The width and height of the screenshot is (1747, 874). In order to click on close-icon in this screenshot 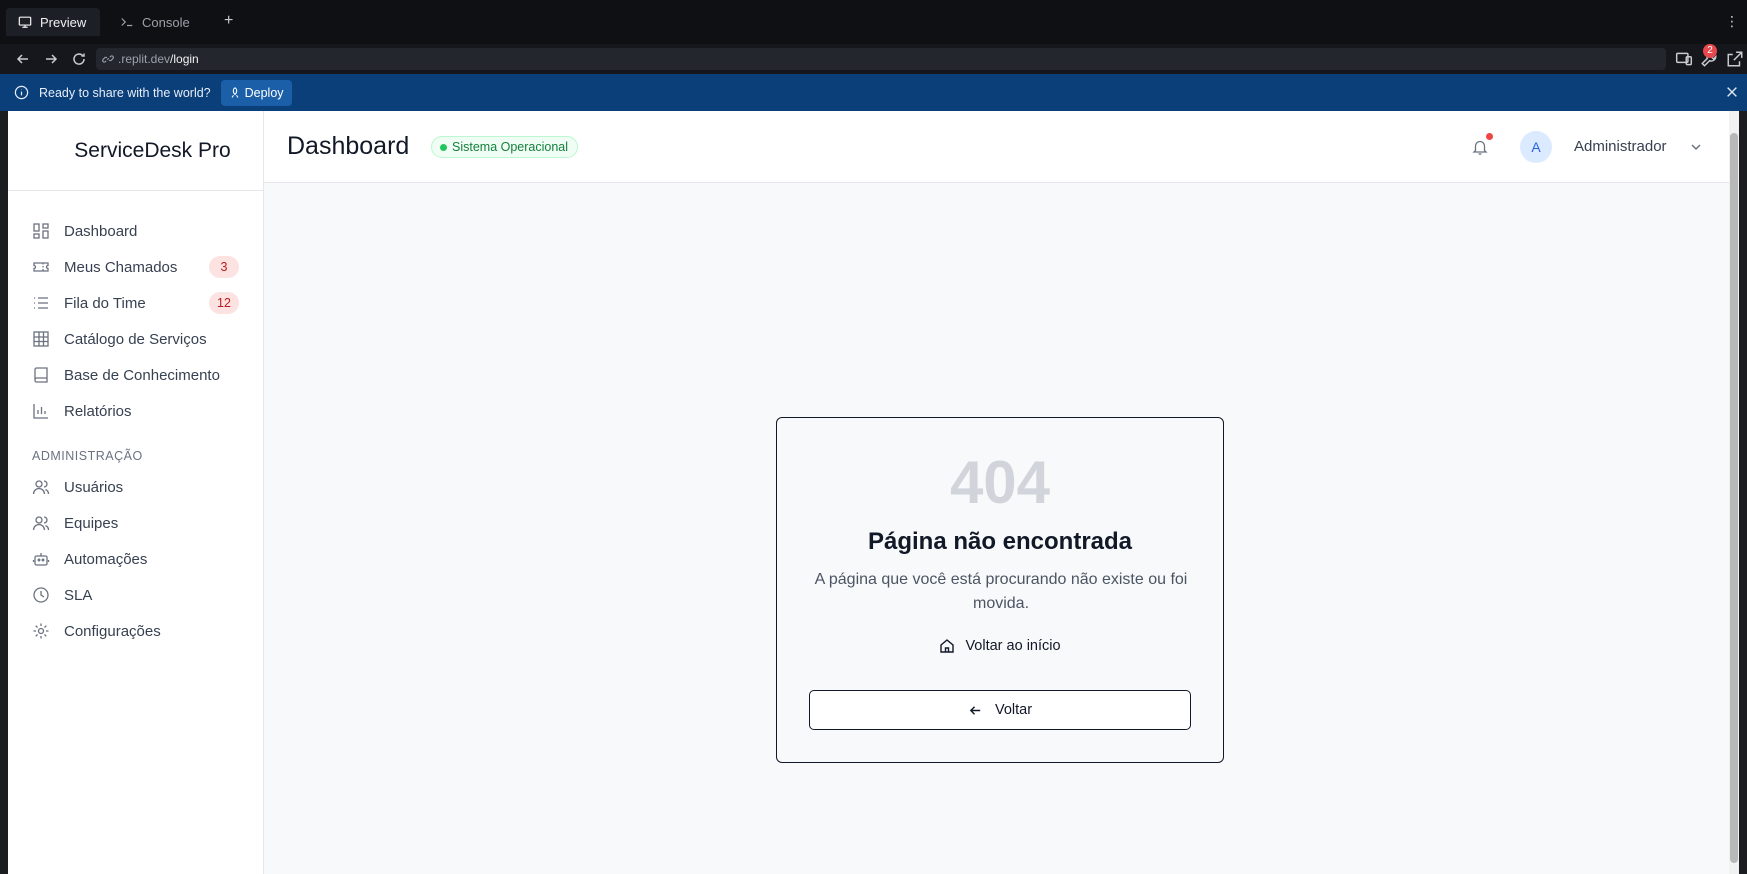, I will do `click(1732, 92)`.